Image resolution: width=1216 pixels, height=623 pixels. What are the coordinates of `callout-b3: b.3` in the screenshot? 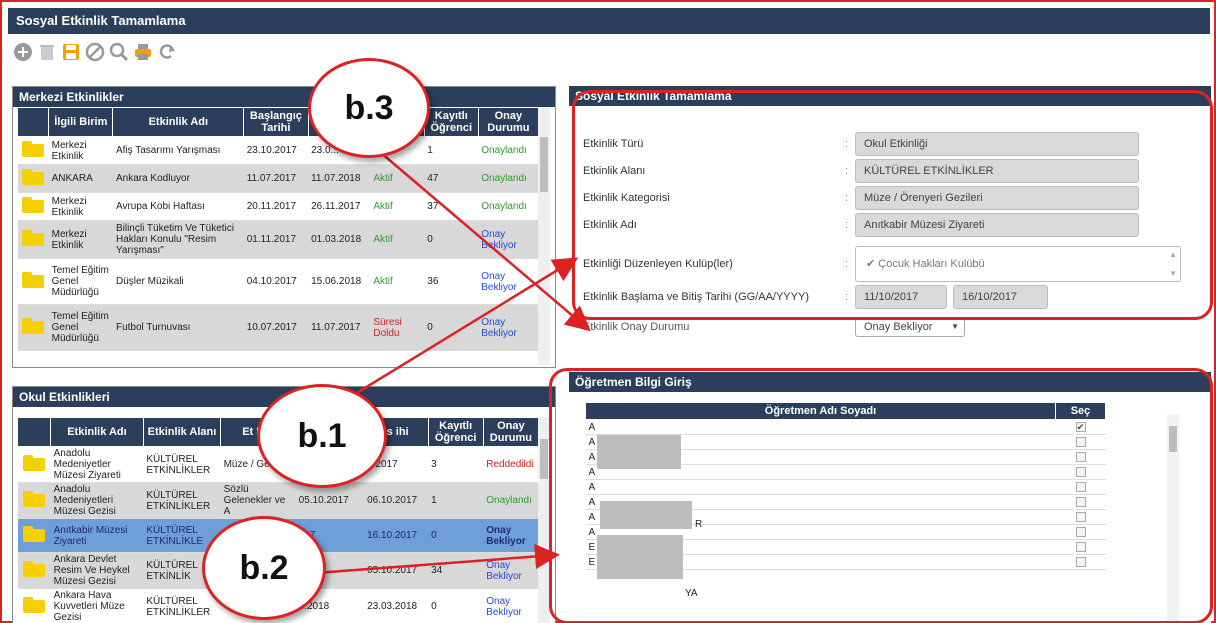 It's located at (369, 108).